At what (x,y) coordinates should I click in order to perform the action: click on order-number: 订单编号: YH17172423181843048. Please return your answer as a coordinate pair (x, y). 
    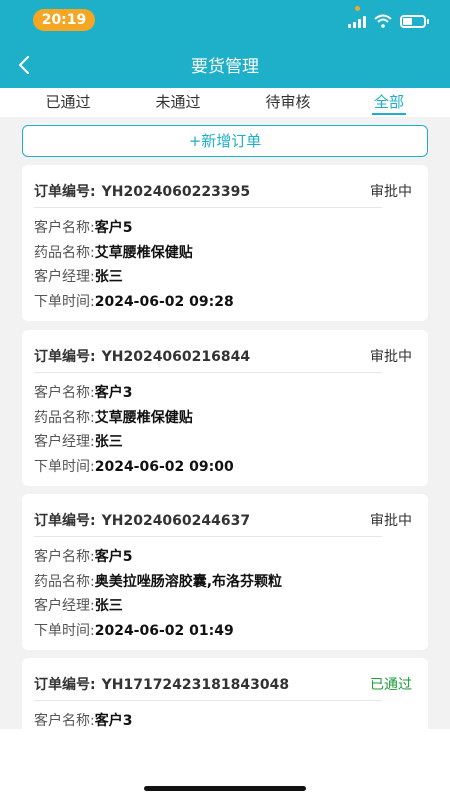
    Looking at the image, I should click on (162, 685).